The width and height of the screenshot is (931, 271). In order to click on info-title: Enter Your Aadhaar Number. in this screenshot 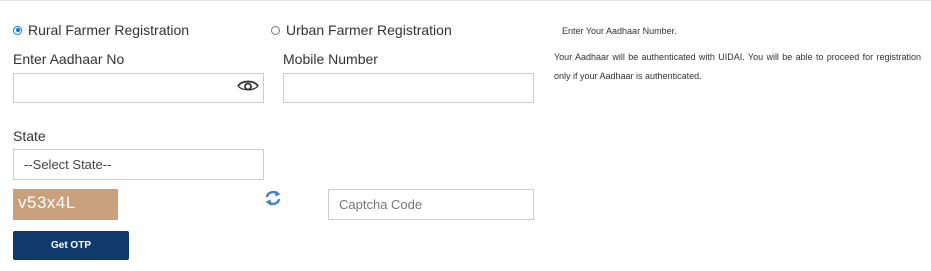, I will do `click(619, 31)`.